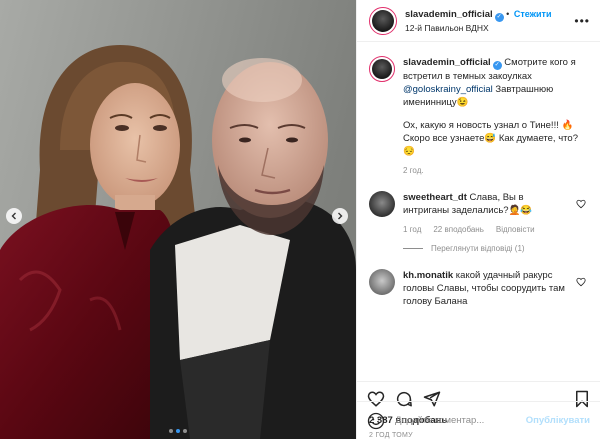 This screenshot has width=600, height=439. What do you see at coordinates (558, 420) in the screenshot?
I see `publish-button: Опублікувати` at bounding box center [558, 420].